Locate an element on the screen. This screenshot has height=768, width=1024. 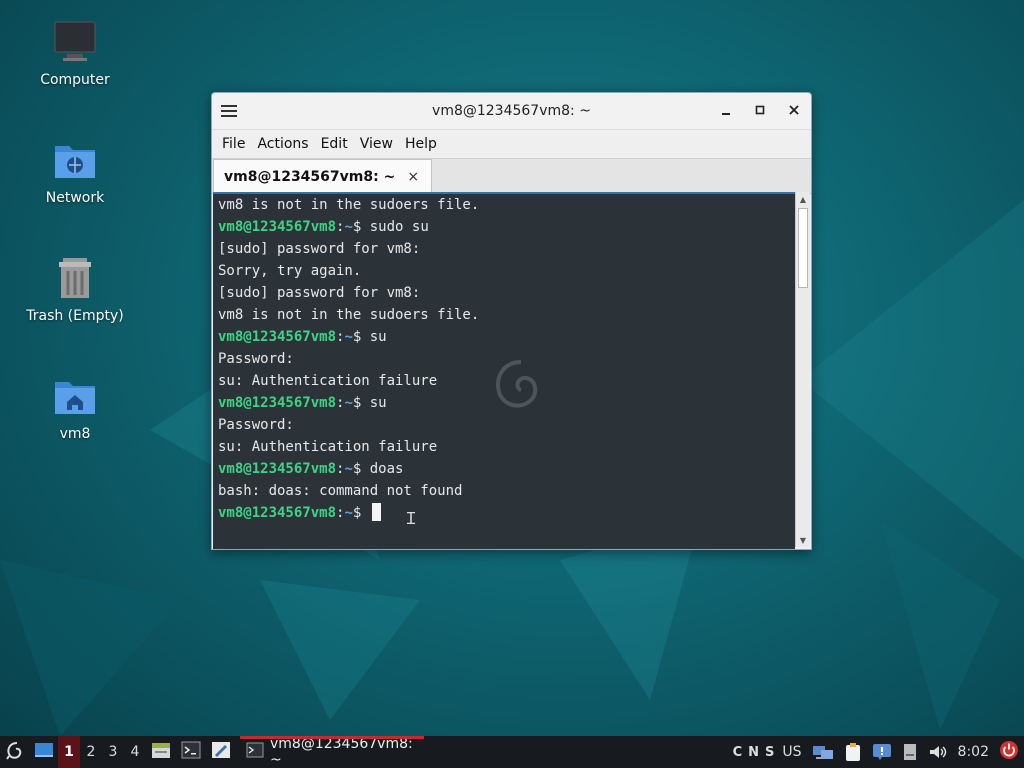
desktop-icon-trash: Trash (Empty) is located at coordinates (75, 289).